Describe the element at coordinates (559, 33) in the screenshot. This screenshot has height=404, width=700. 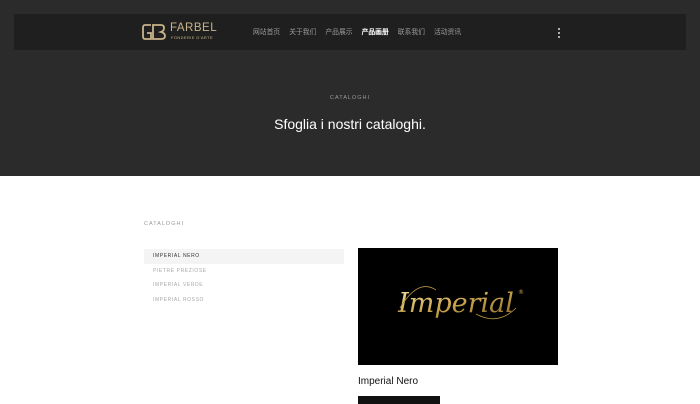
I see `kebab-menu-icon` at that location.